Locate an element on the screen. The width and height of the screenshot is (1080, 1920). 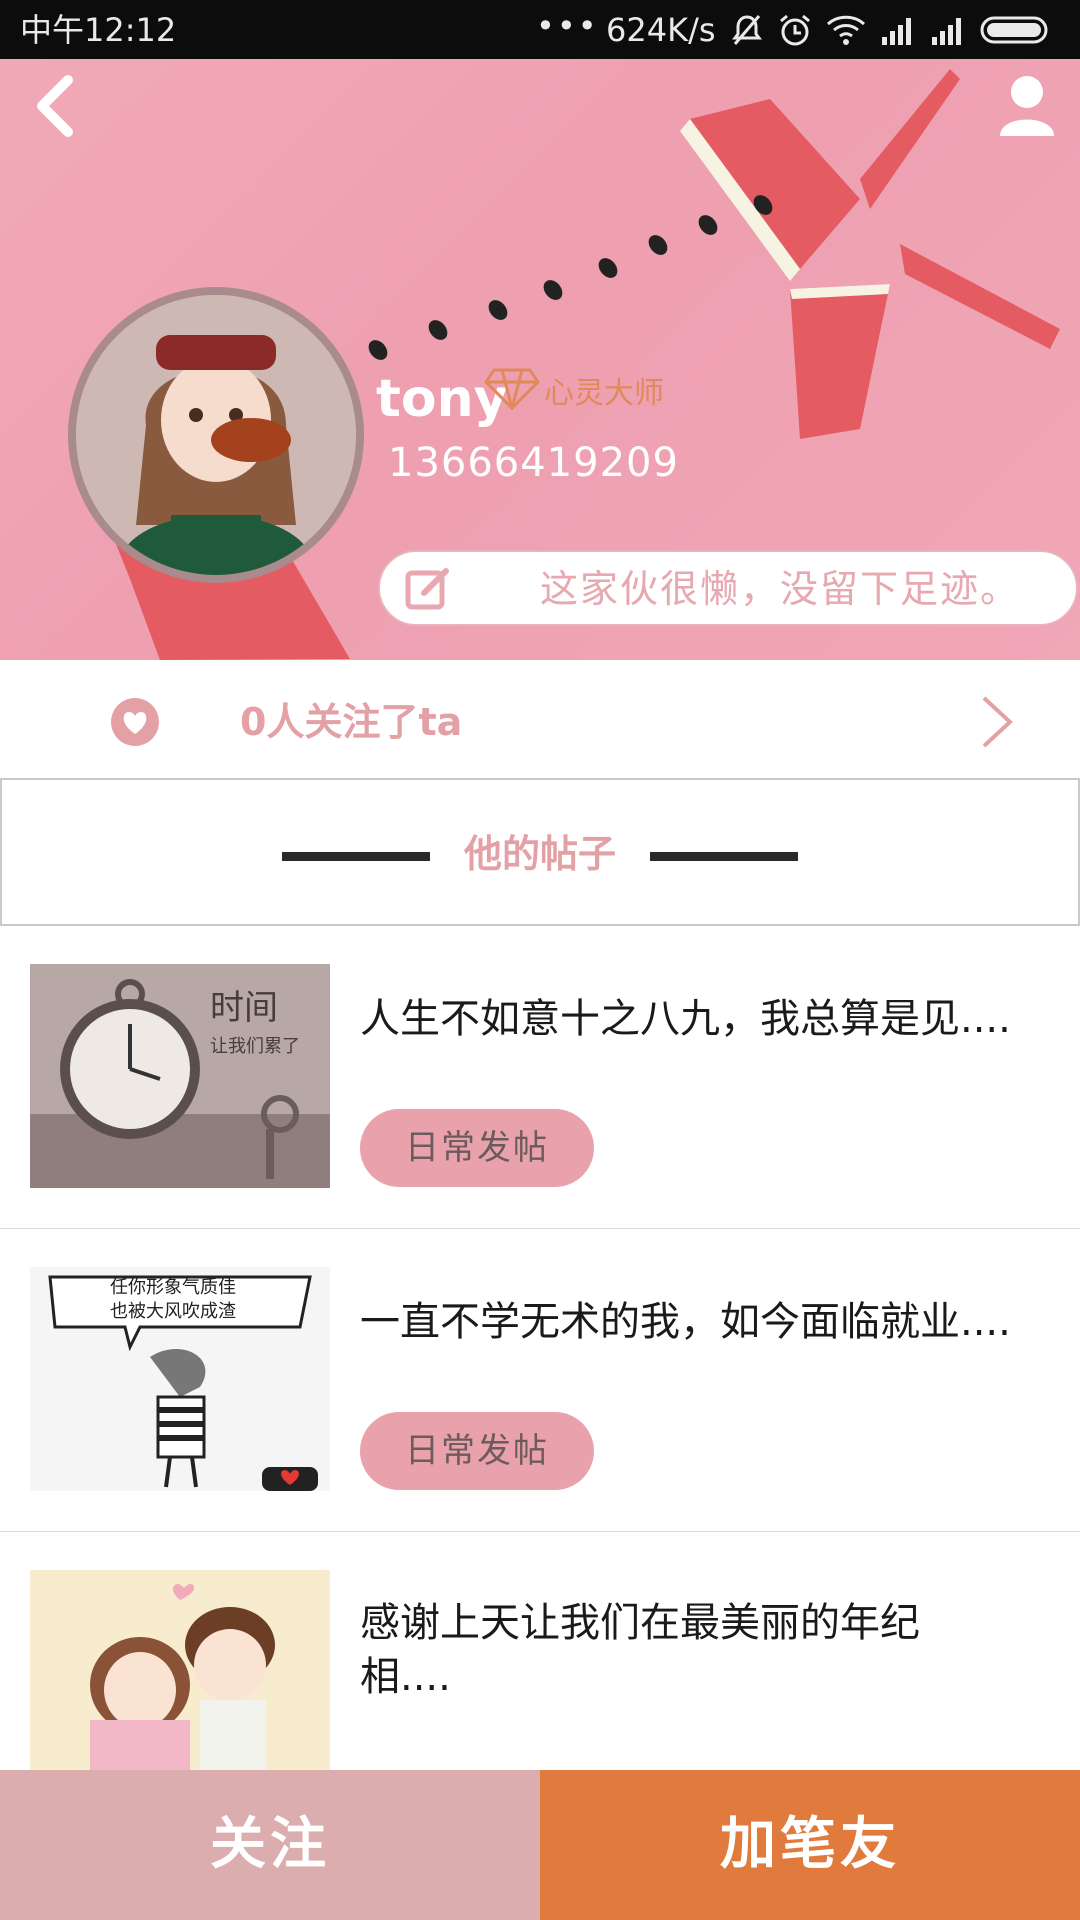
status-icons is located at coordinates (891, 30).